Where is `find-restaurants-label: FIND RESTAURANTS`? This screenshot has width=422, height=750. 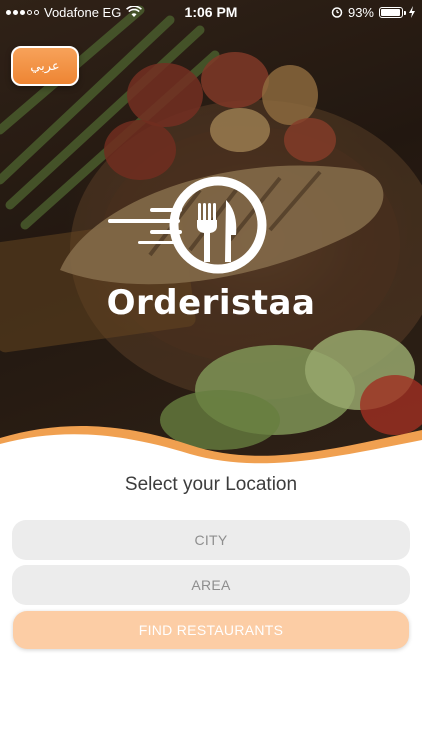 find-restaurants-label: FIND RESTAURANTS is located at coordinates (211, 630).